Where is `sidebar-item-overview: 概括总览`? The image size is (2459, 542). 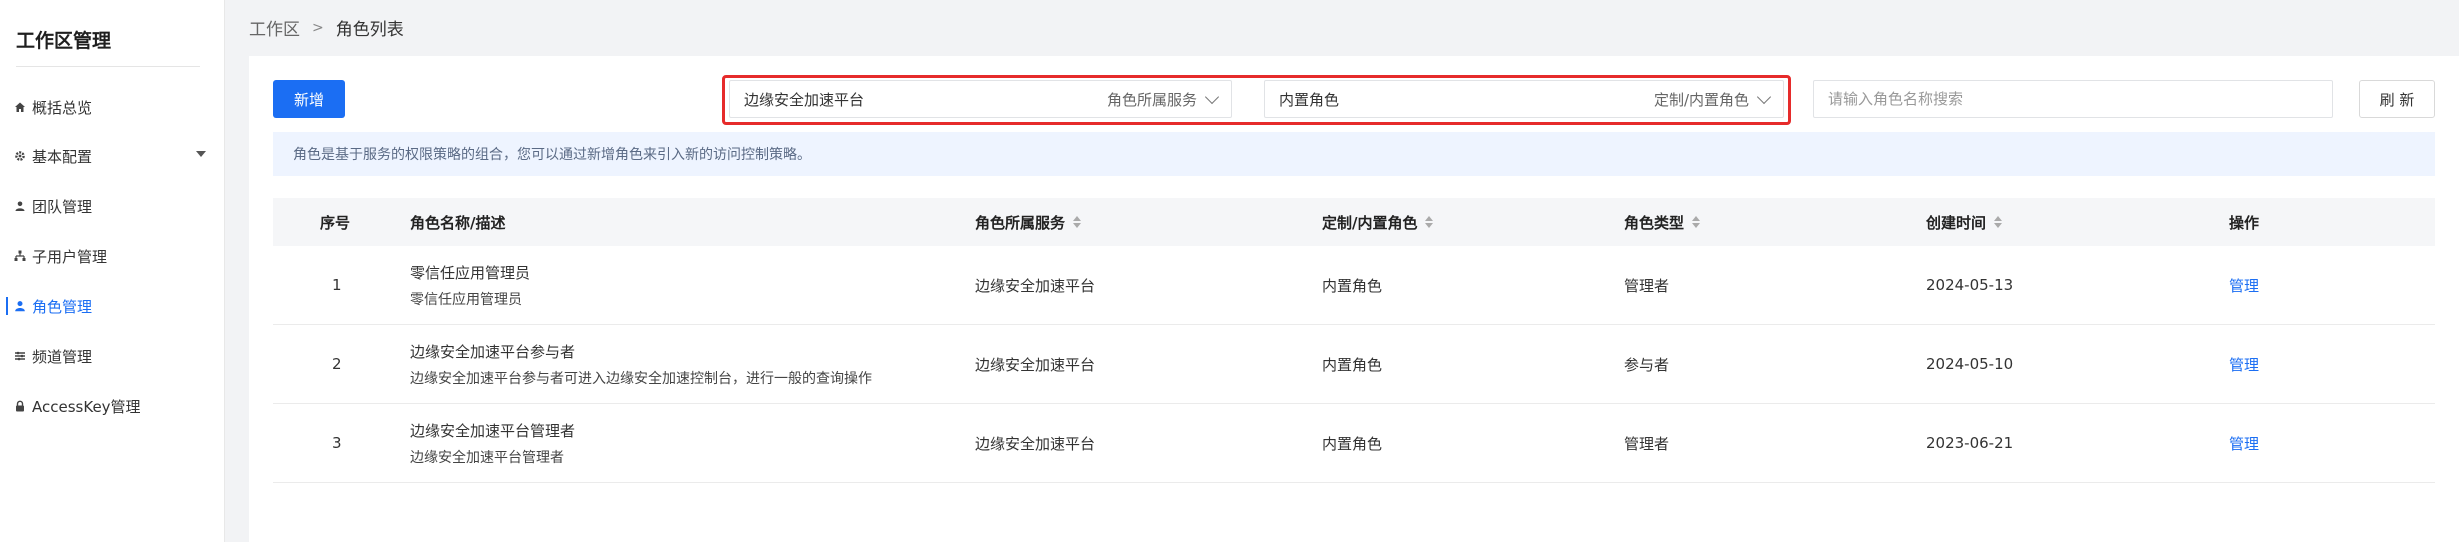
sidebar-item-overview: 概括总览 is located at coordinates (112, 107).